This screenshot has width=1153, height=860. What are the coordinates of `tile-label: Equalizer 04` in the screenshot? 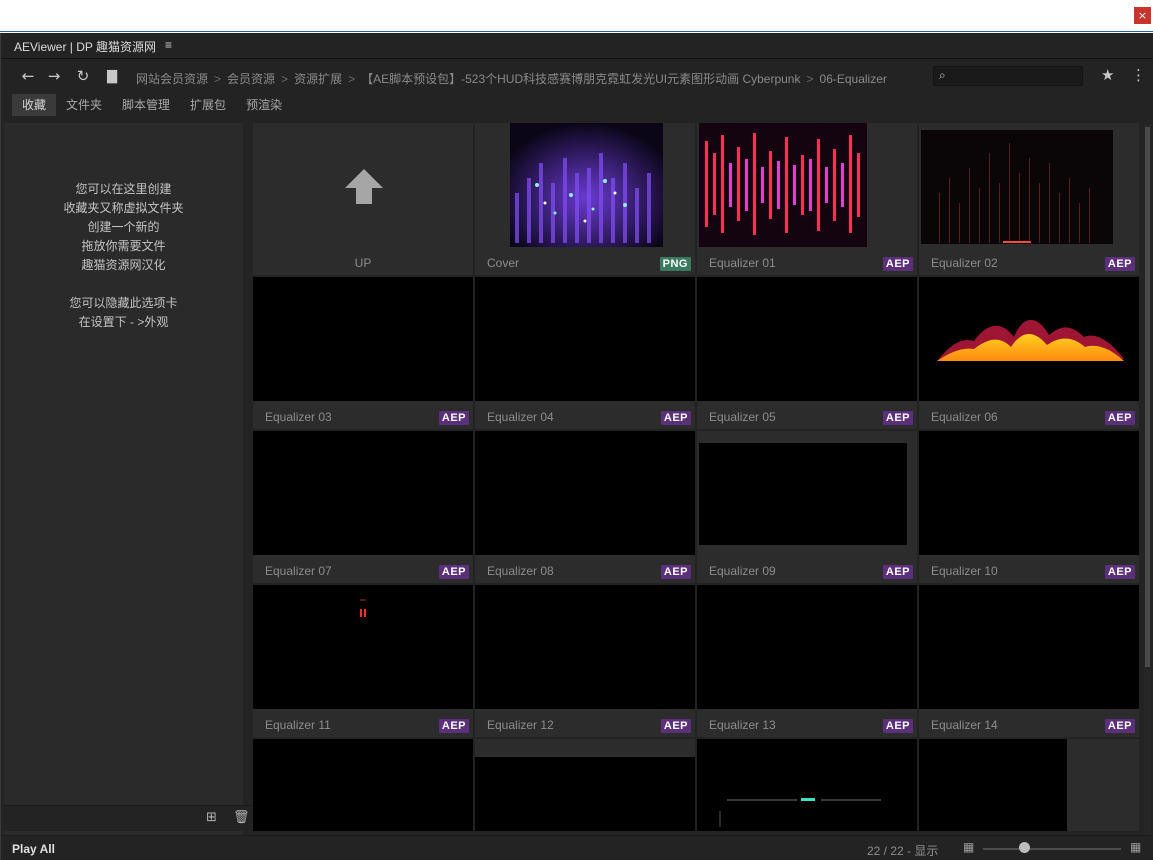 It's located at (520, 417).